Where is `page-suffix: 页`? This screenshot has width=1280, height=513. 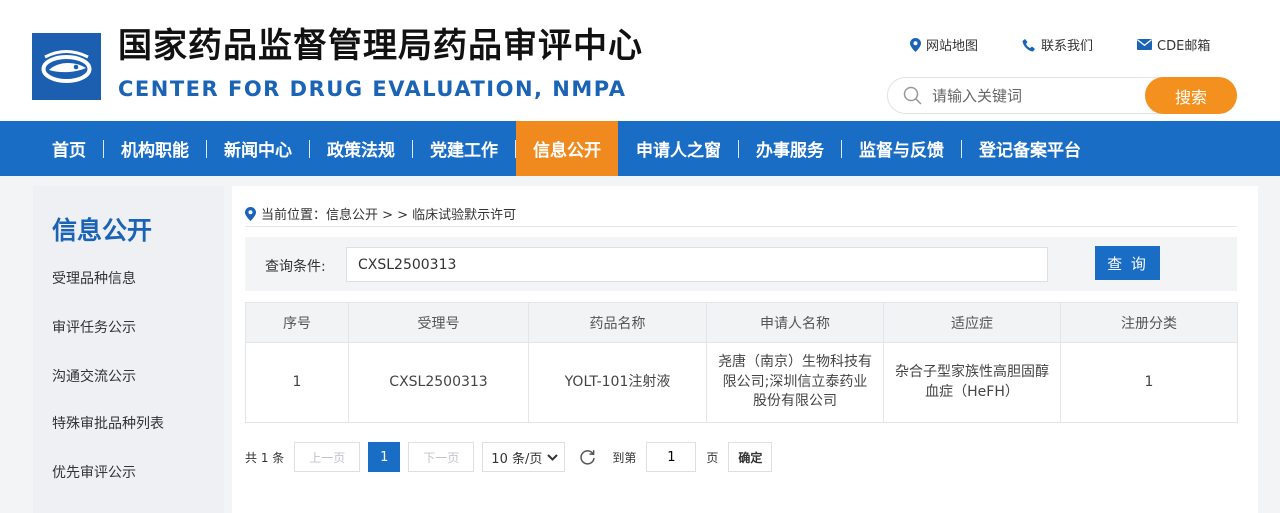 page-suffix: 页 is located at coordinates (712, 457).